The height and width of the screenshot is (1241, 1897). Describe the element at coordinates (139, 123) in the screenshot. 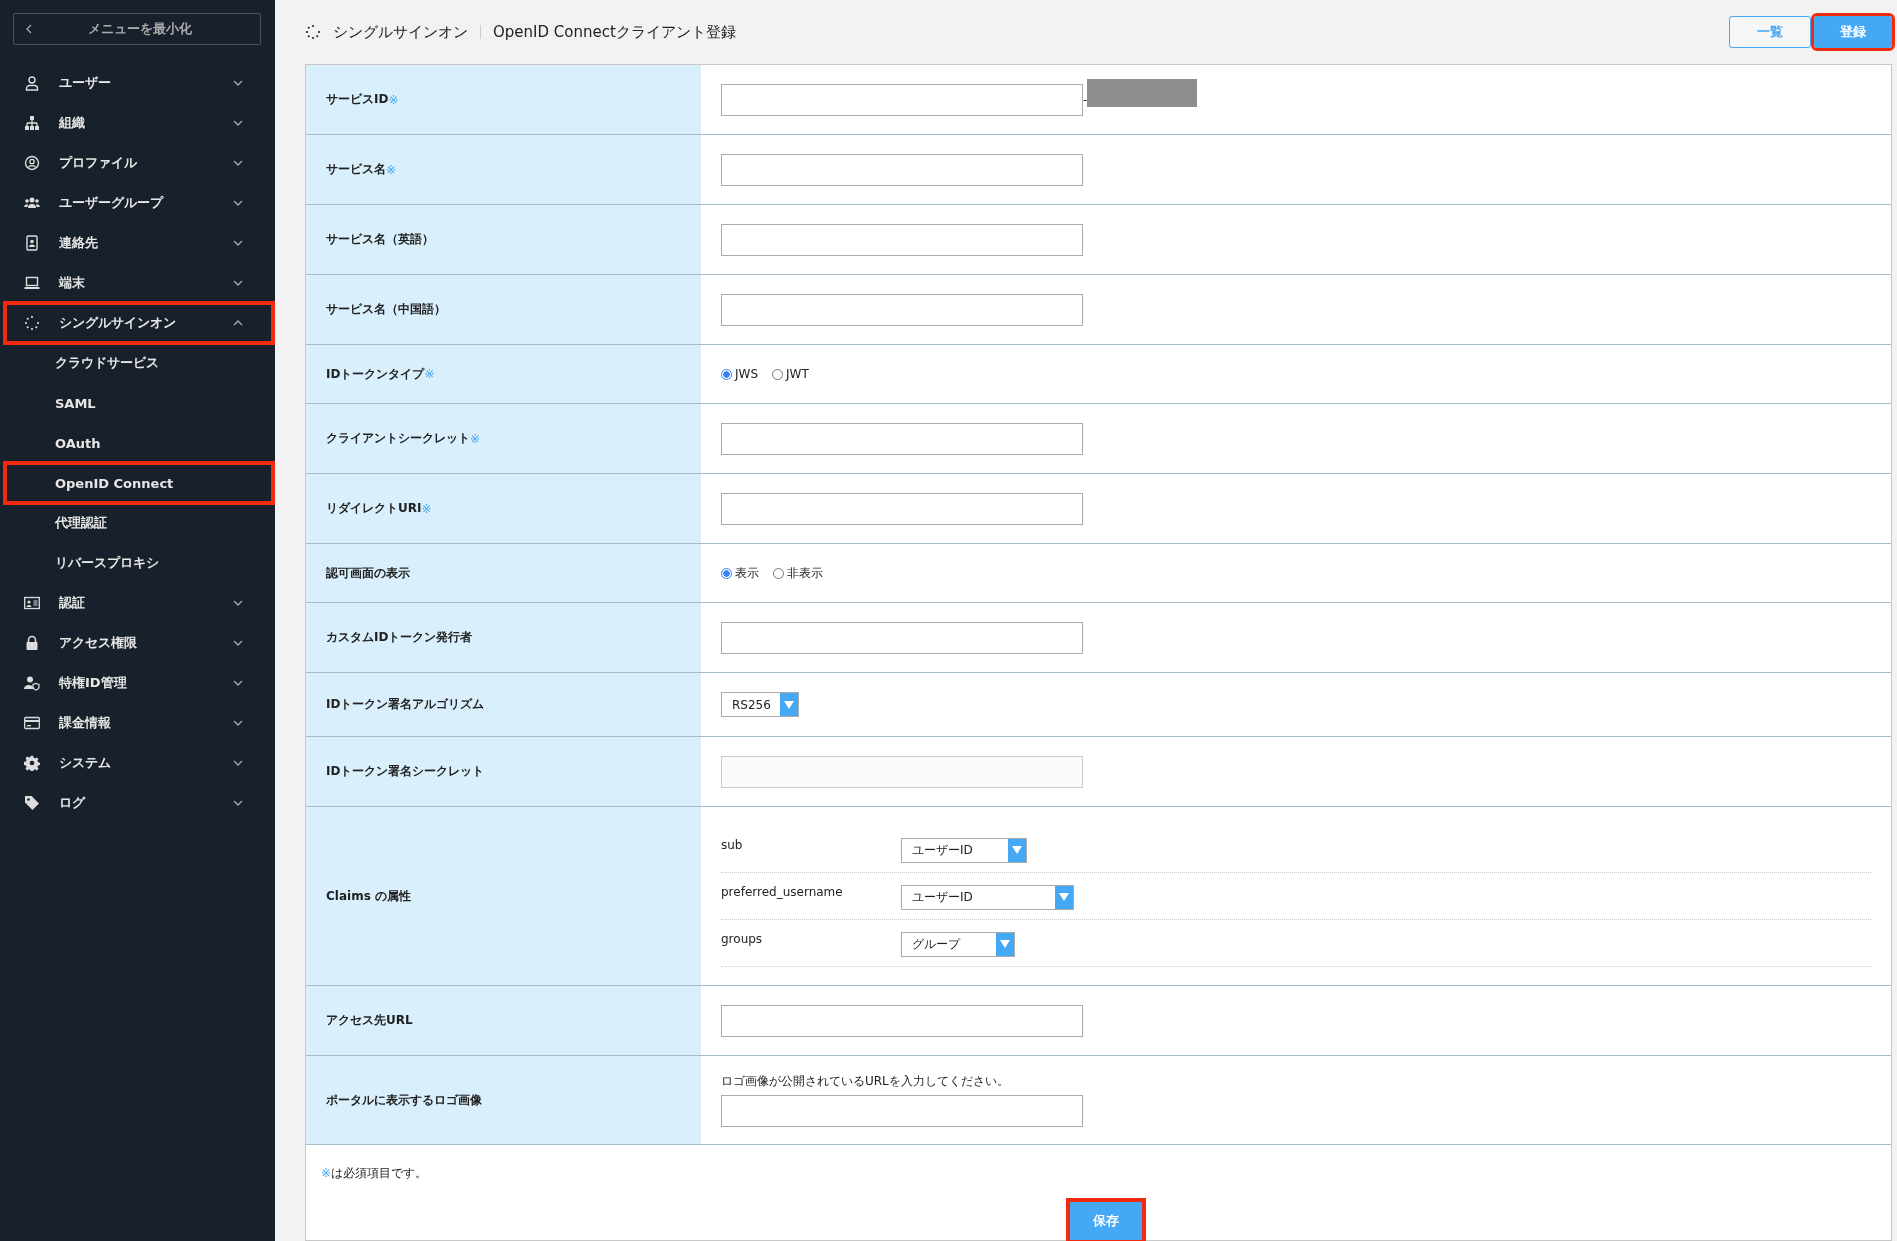

I see `nav-item: 組織` at that location.